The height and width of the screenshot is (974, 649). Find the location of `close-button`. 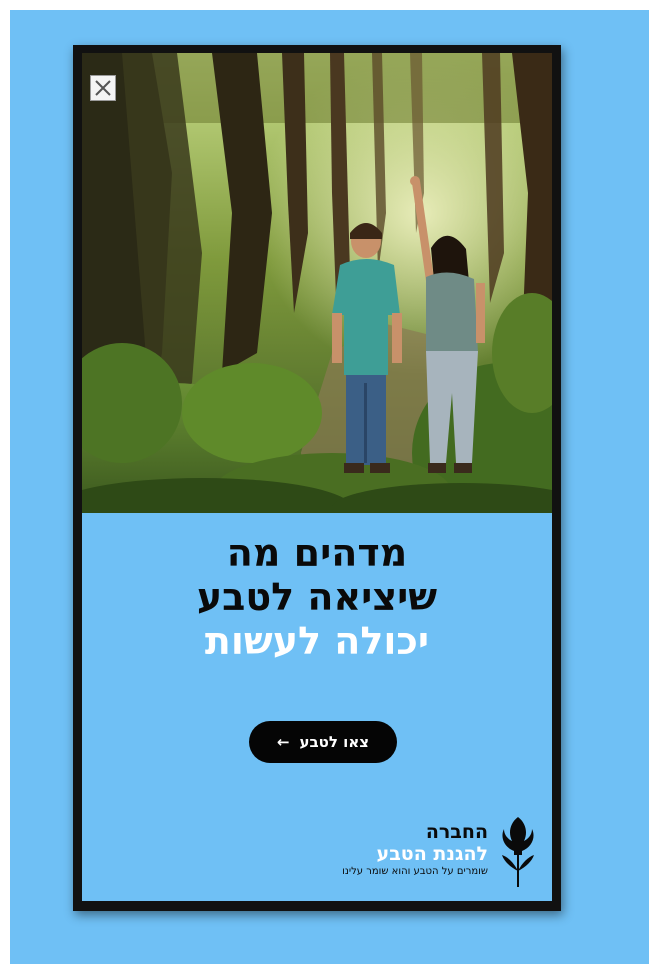

close-button is located at coordinates (103, 88).